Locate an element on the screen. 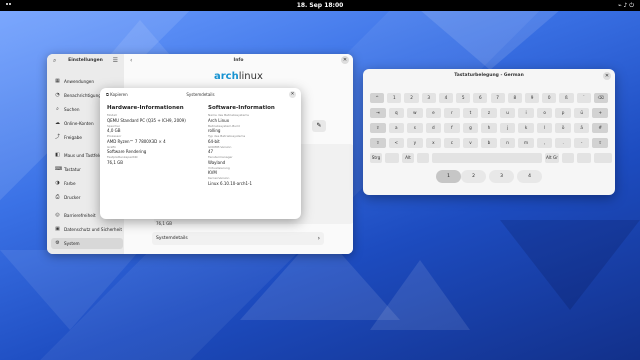  key-row4-6: b is located at coordinates (489, 143).